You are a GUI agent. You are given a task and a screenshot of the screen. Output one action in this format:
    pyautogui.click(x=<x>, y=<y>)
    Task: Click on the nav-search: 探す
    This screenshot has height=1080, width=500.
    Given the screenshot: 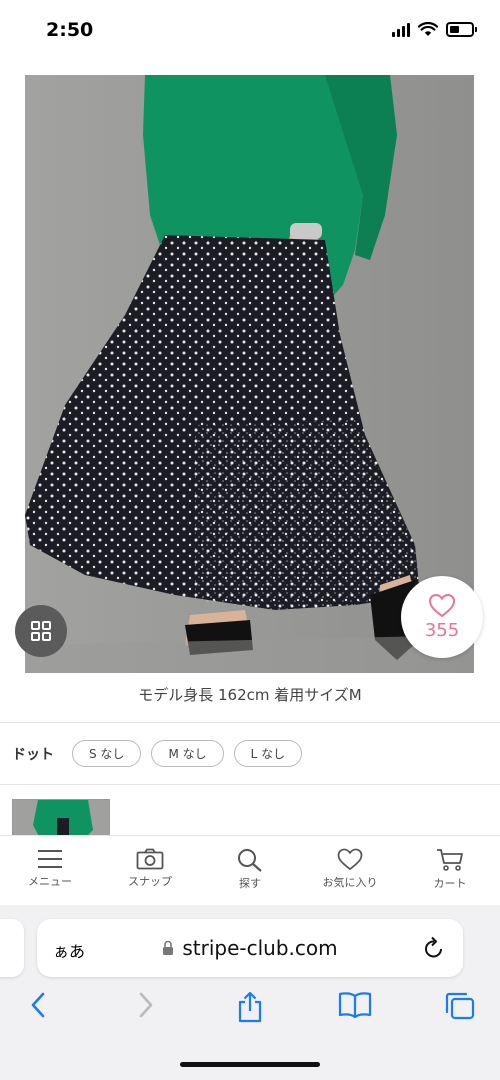 What is the action you would take?
    pyautogui.click(x=250, y=870)
    